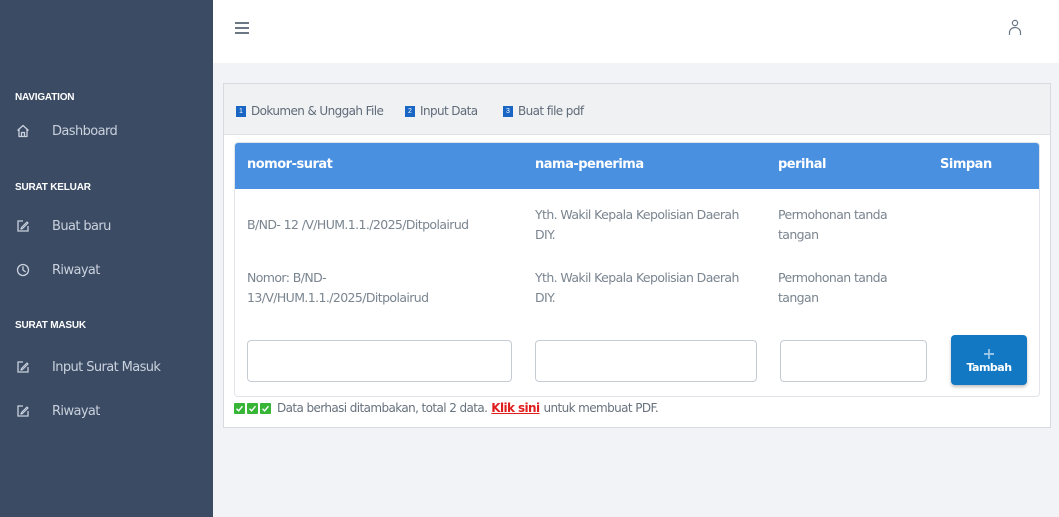  What do you see at coordinates (989, 353) in the screenshot?
I see `plus-icon` at bounding box center [989, 353].